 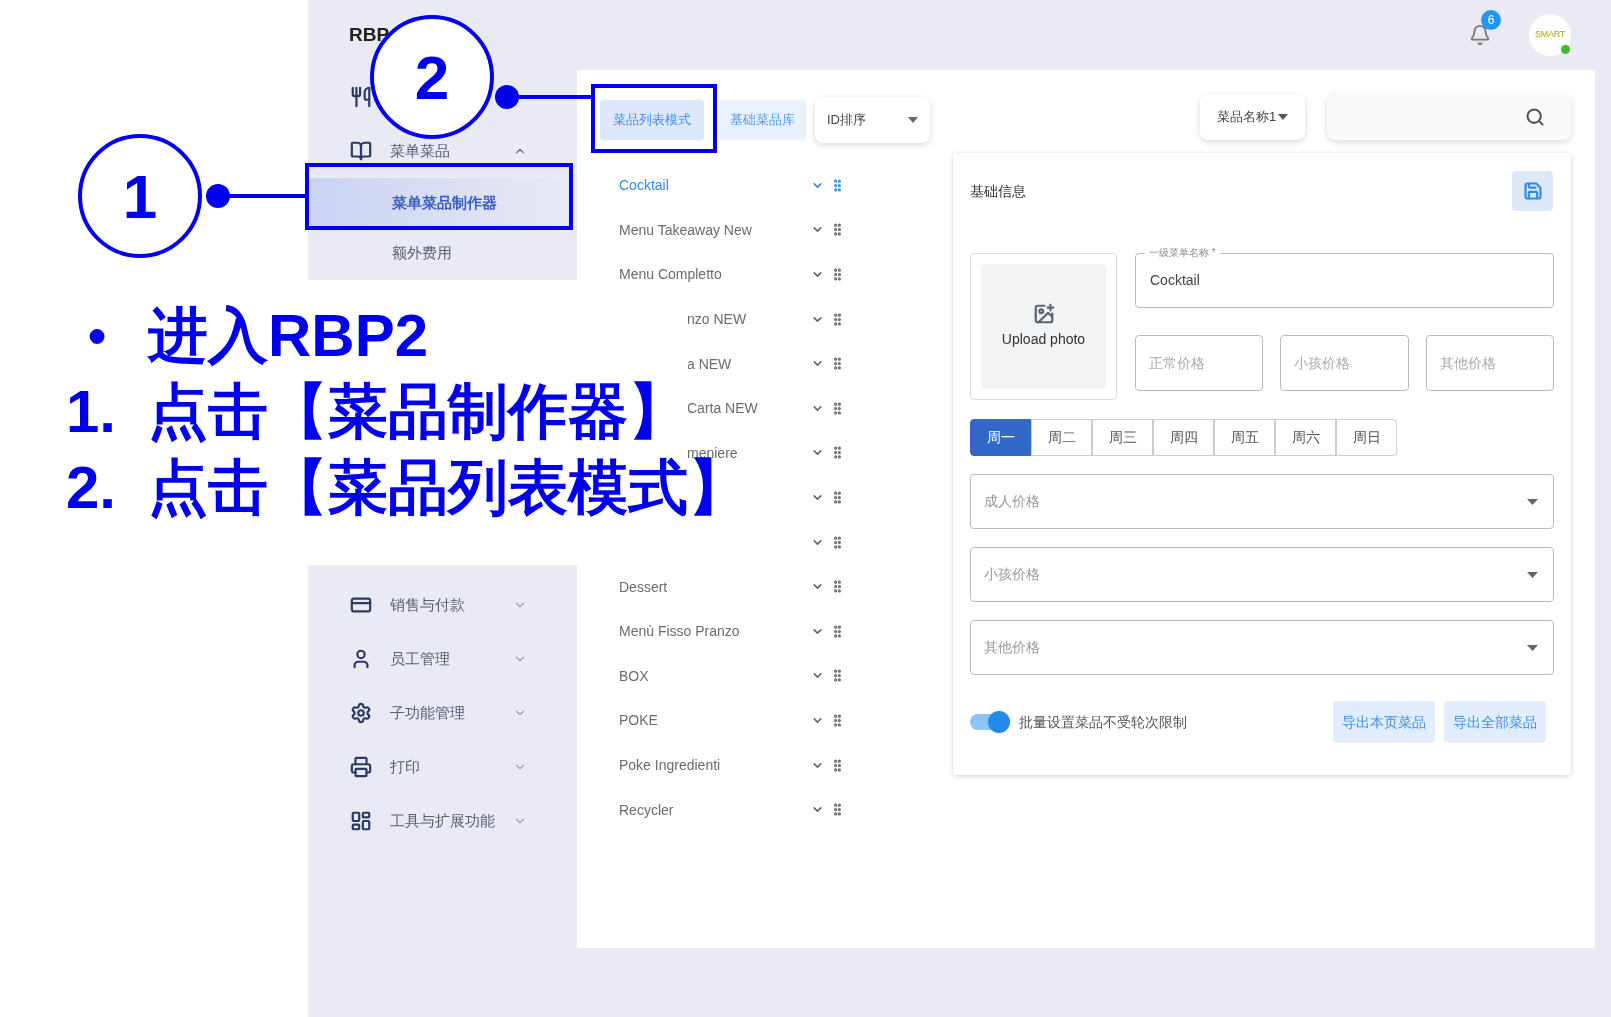 What do you see at coordinates (361, 605) in the screenshot?
I see `card-icon` at bounding box center [361, 605].